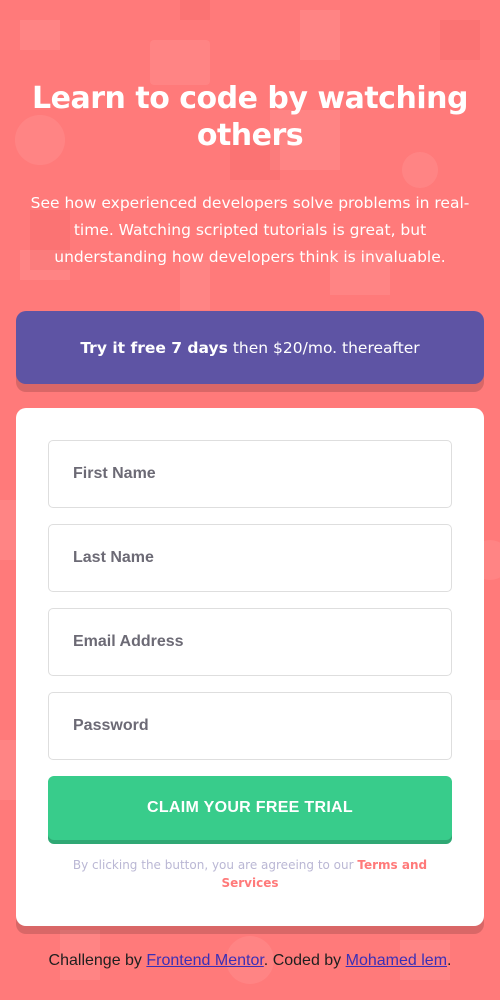  What do you see at coordinates (250, 726) in the screenshot?
I see `password-field: Password` at bounding box center [250, 726].